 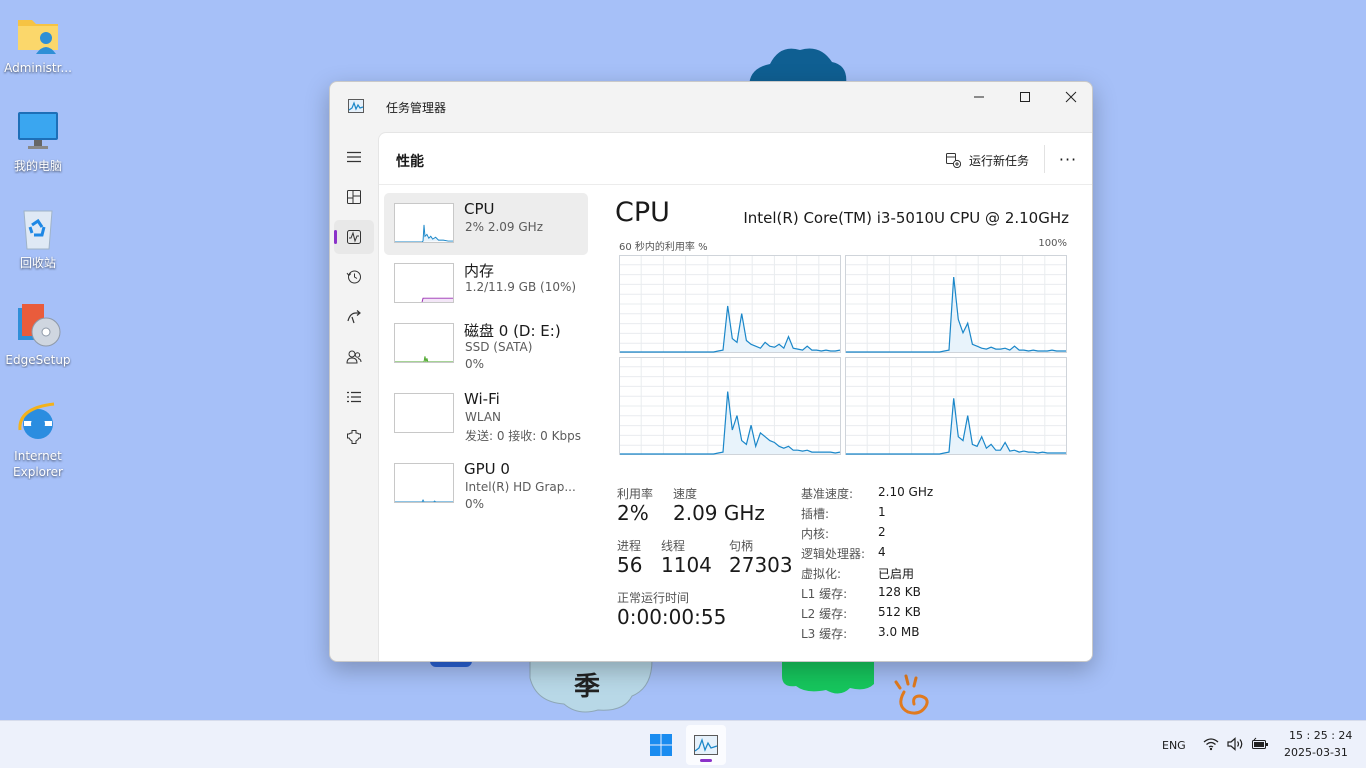 I want to click on base-speed-label: 基准速度:, so click(x=827, y=494).